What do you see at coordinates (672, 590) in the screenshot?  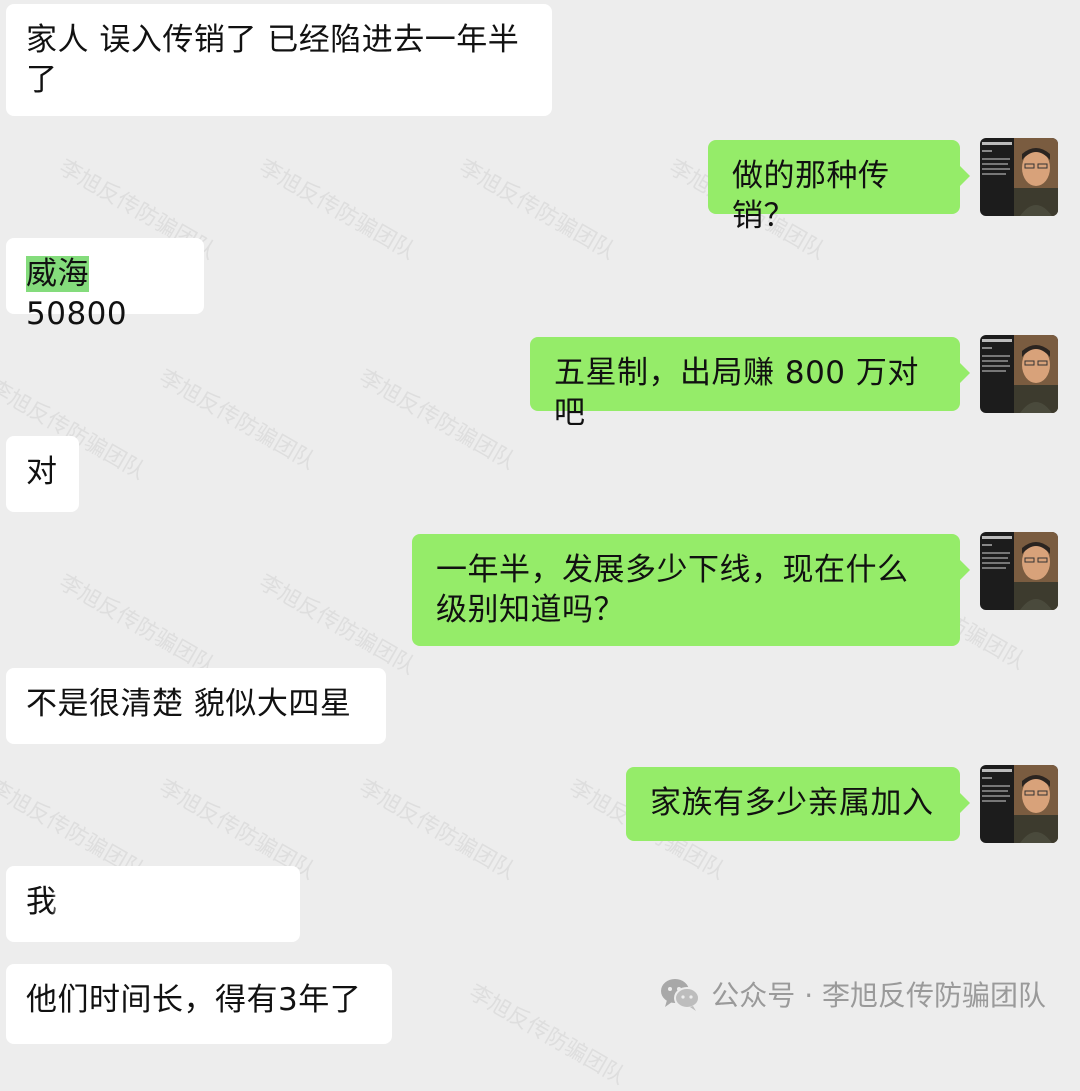 I see `message-text: 一年半，发展多少下线，现在什么级别知道吗？` at bounding box center [672, 590].